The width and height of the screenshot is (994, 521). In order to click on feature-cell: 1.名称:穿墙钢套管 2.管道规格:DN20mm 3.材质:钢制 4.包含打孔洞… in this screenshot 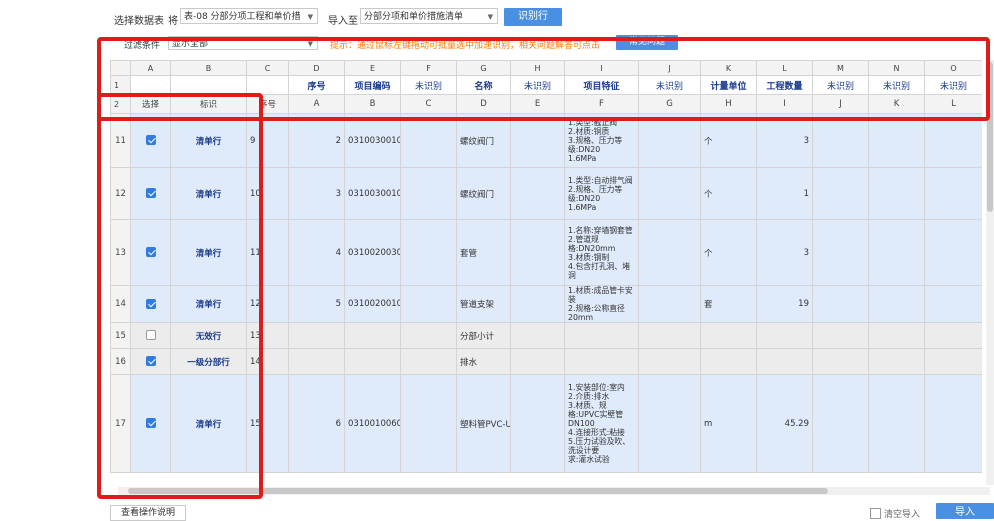, I will do `click(601, 252)`.